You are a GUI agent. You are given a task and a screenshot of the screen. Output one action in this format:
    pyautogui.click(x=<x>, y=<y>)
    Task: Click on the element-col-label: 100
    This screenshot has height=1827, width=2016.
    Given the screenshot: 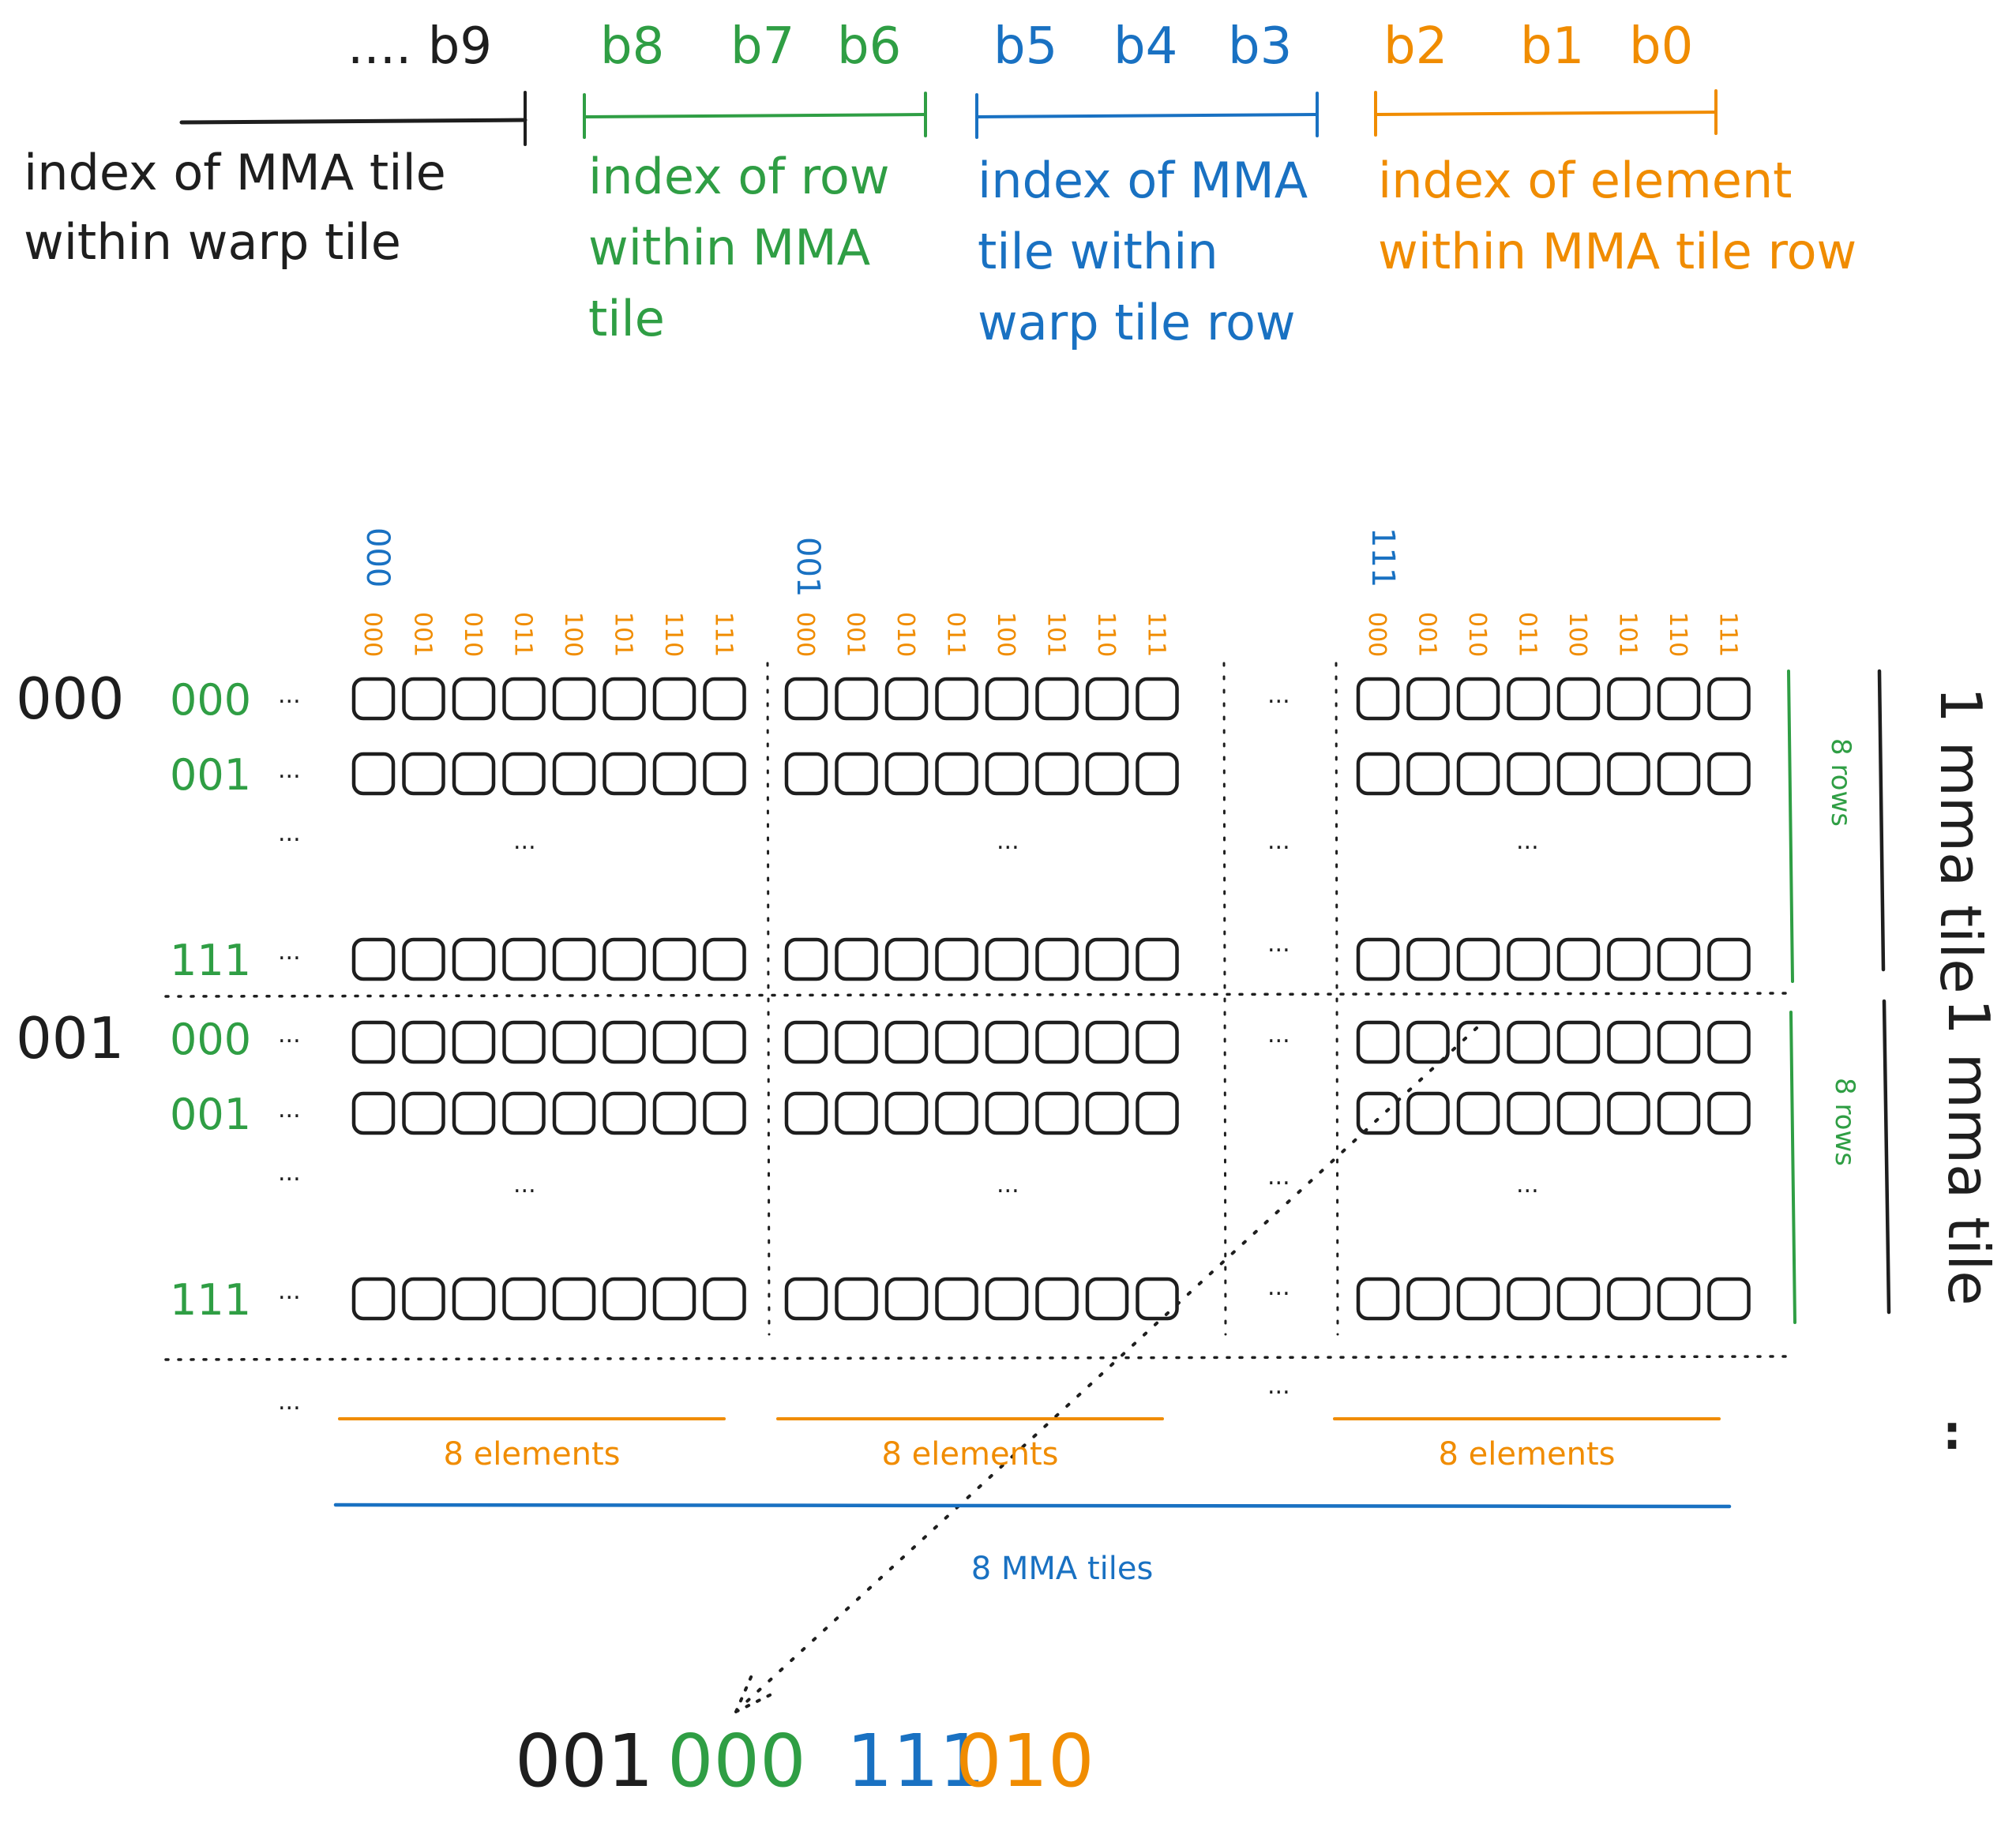 What is the action you would take?
    pyautogui.click(x=1577, y=634)
    